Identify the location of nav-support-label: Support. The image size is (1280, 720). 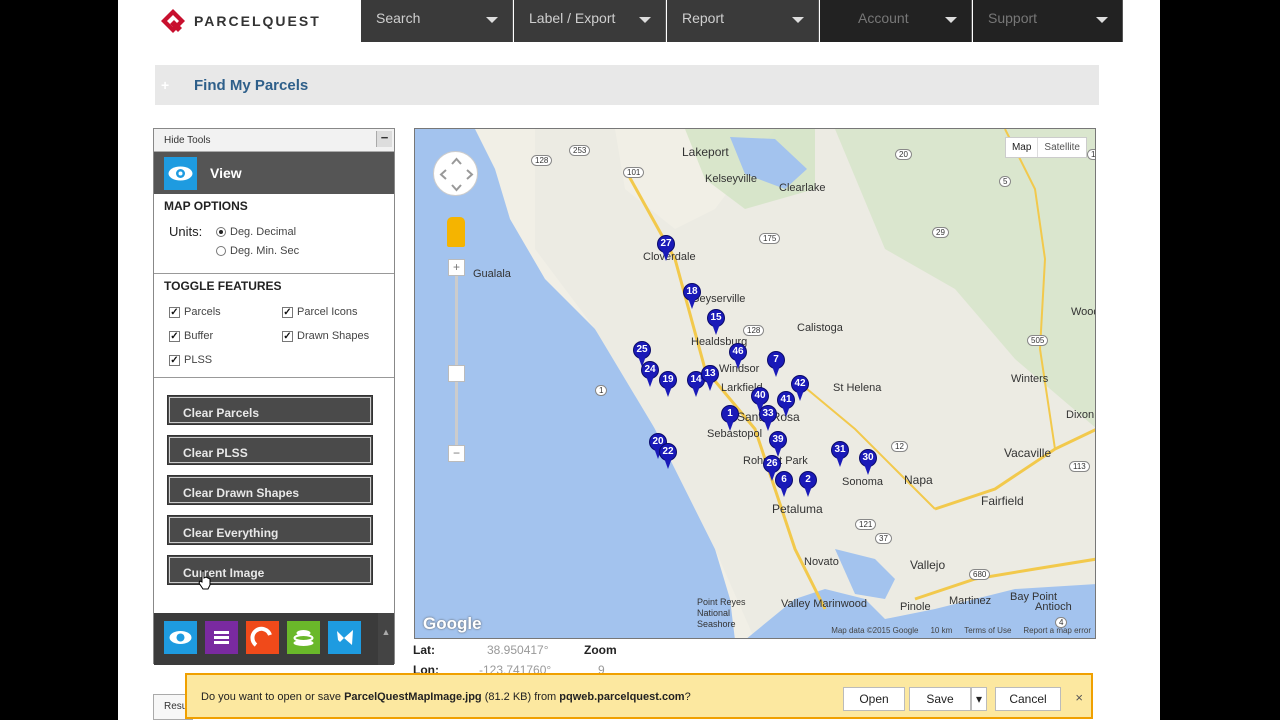
(1013, 18).